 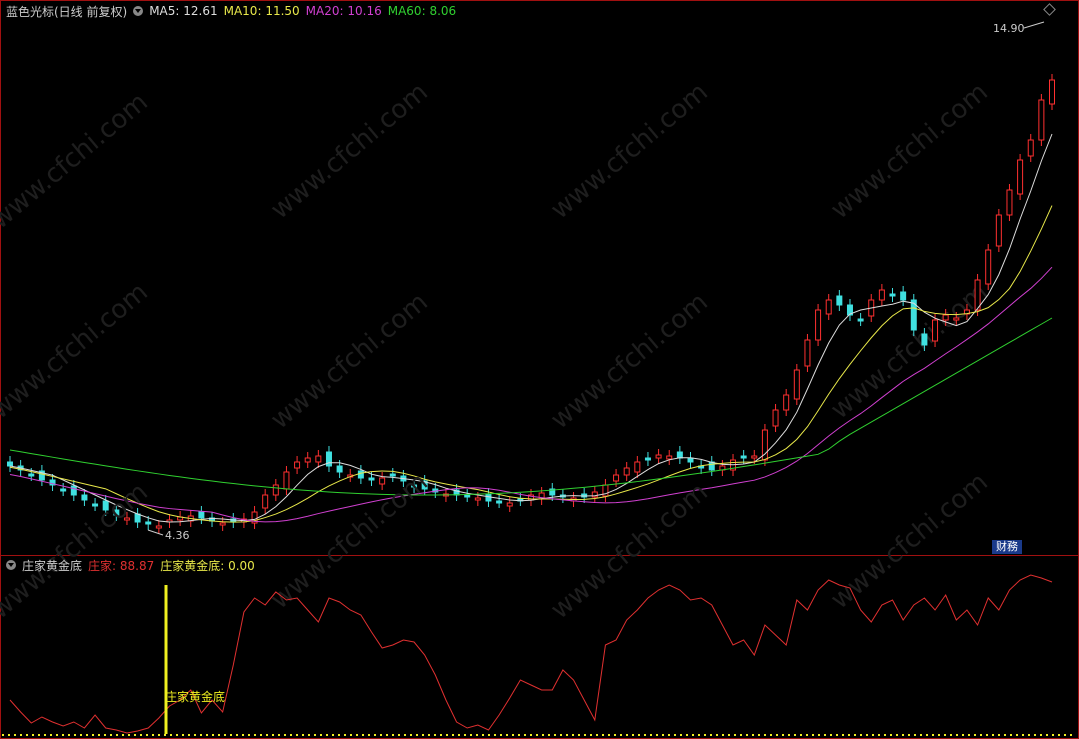 I want to click on high-price-arrow, so click(x=1034, y=25).